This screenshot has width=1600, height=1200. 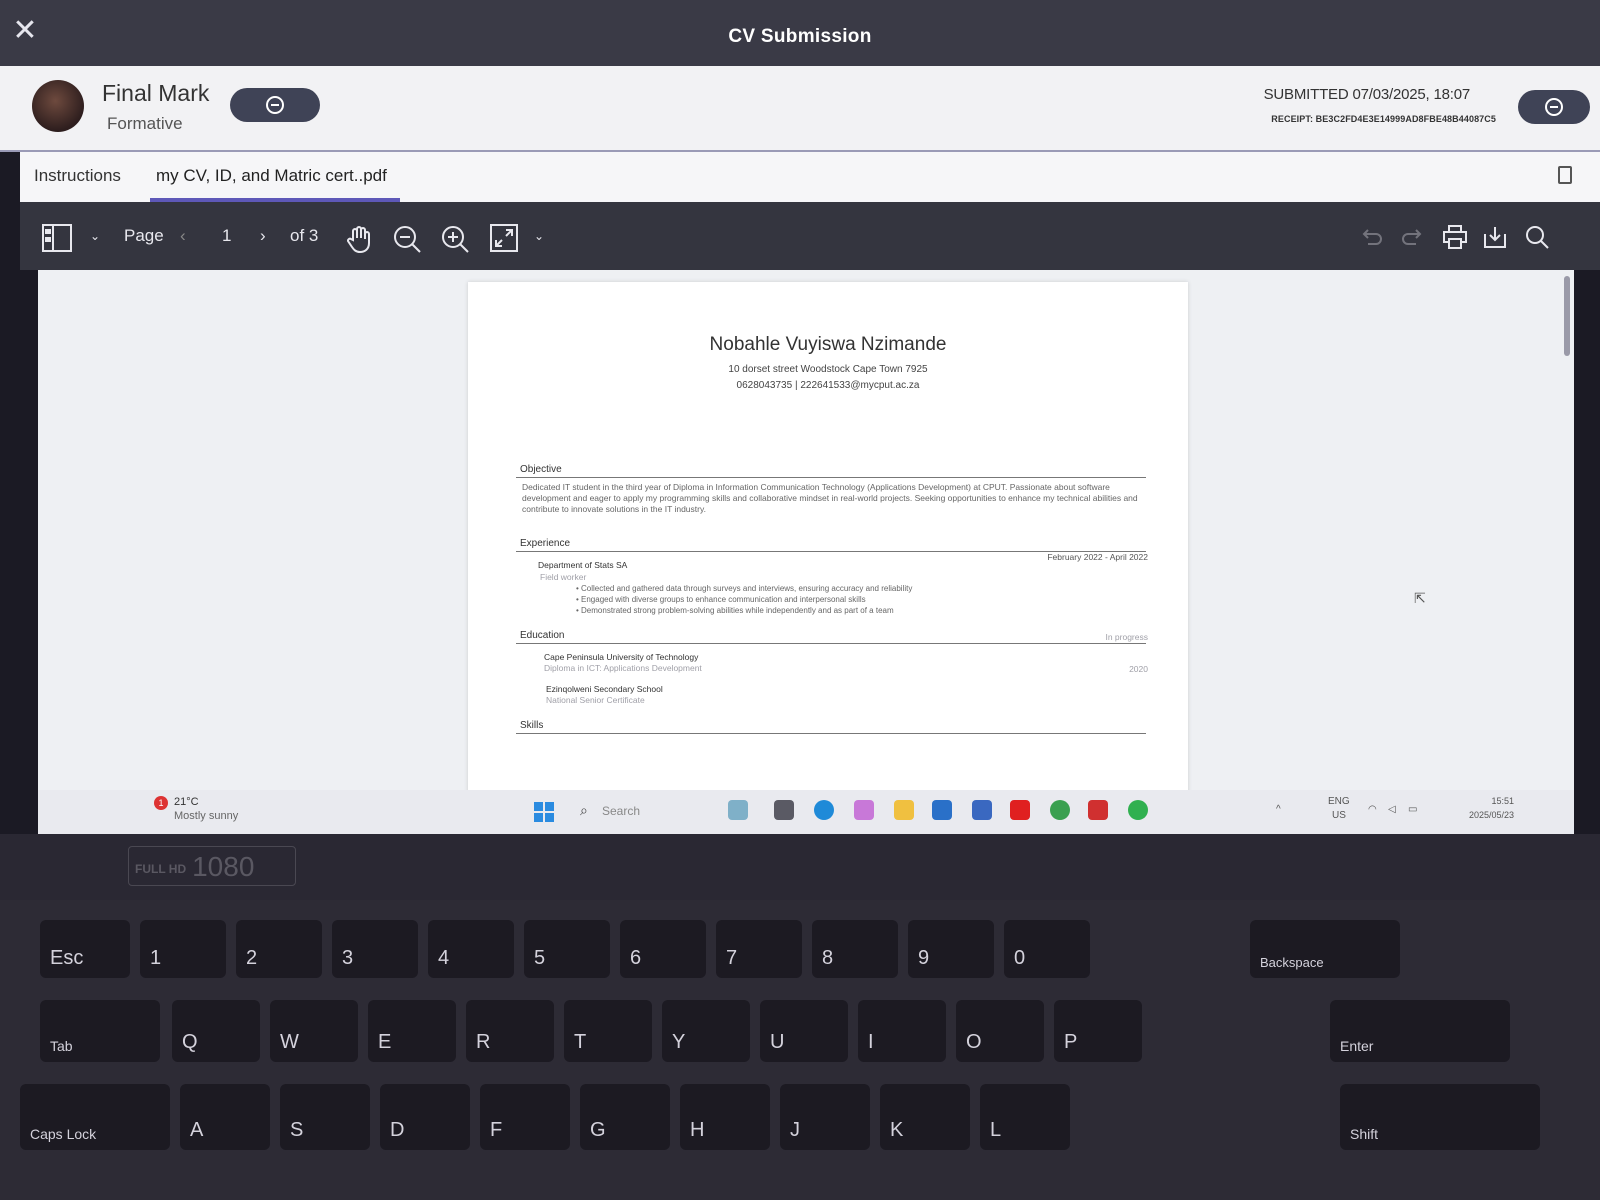 What do you see at coordinates (183, 236) in the screenshot?
I see `previous-page-button: ‹` at bounding box center [183, 236].